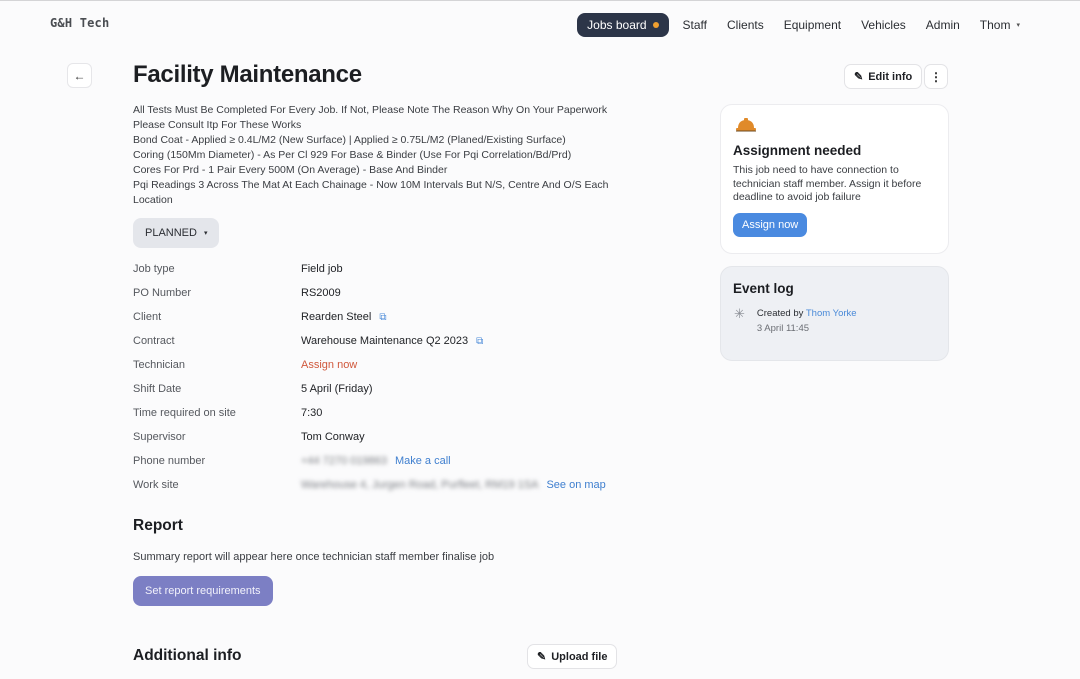  I want to click on detail-row-po-number: PO Number RS2009, so click(373, 293).